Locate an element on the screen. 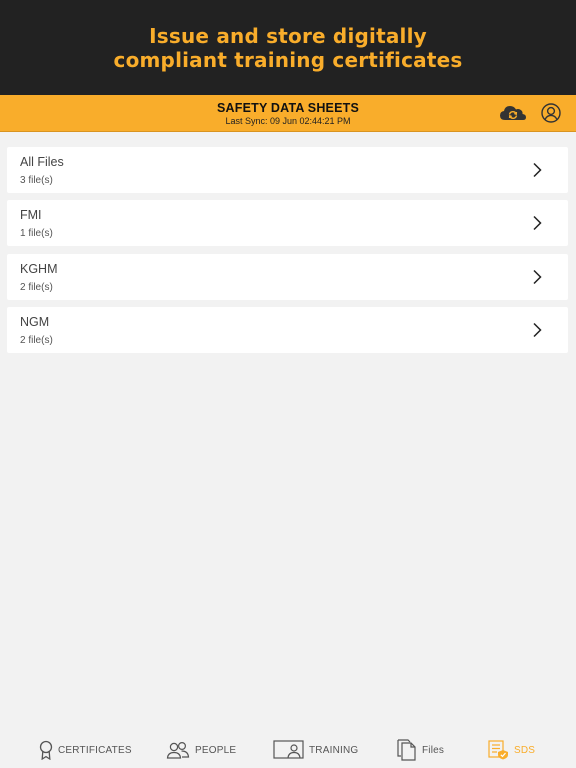  cloud-sync-icon is located at coordinates (513, 113).